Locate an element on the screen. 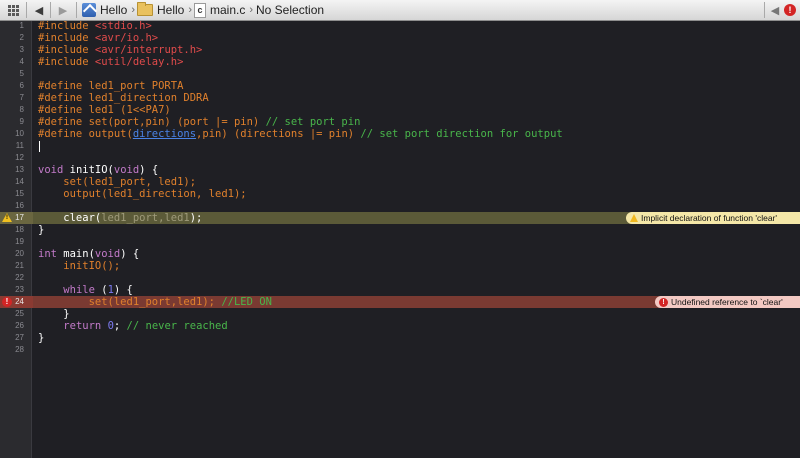  line-number: 28 is located at coordinates (12, 350).